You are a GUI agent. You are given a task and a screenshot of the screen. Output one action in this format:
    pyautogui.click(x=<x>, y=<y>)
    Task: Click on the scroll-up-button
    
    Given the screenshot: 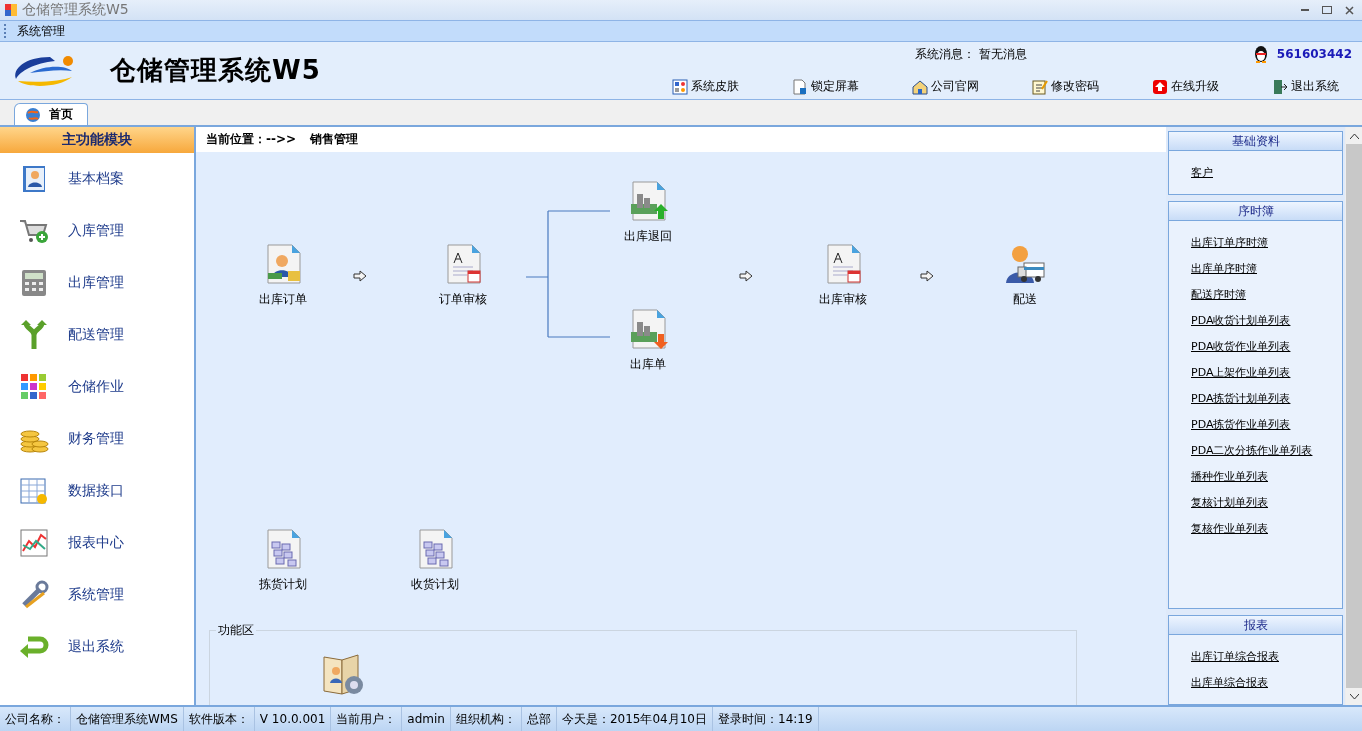 What is the action you would take?
    pyautogui.click(x=1354, y=135)
    